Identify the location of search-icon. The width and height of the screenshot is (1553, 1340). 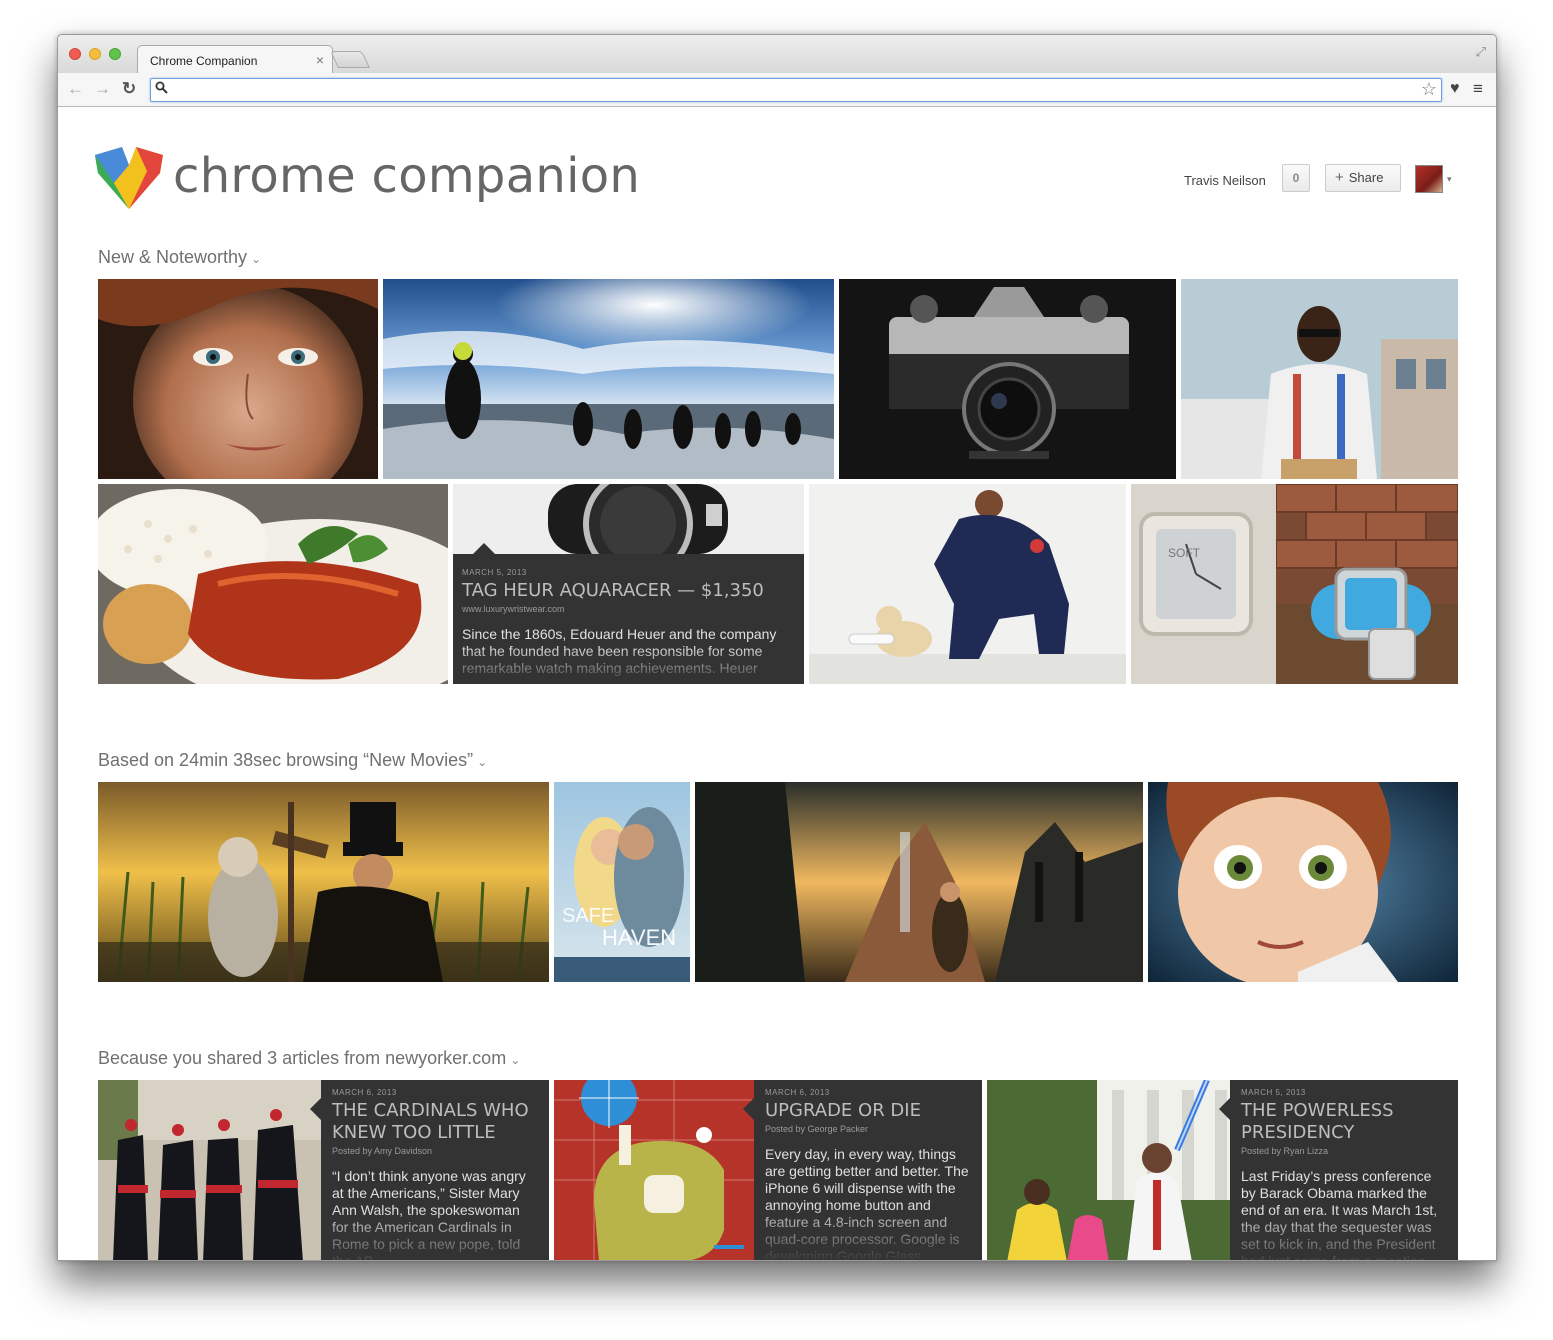
(161, 89).